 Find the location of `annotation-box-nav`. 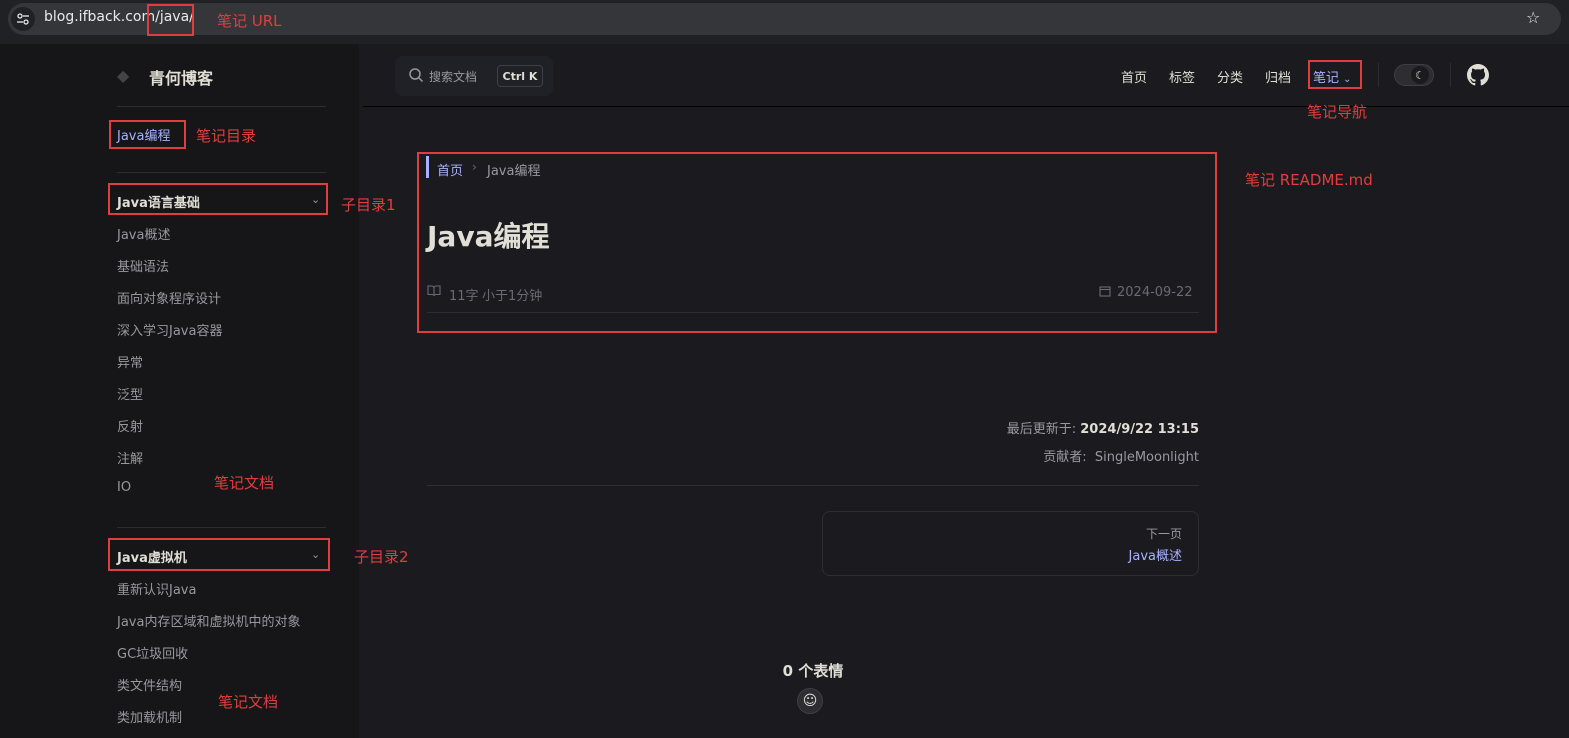

annotation-box-nav is located at coordinates (1335, 74).